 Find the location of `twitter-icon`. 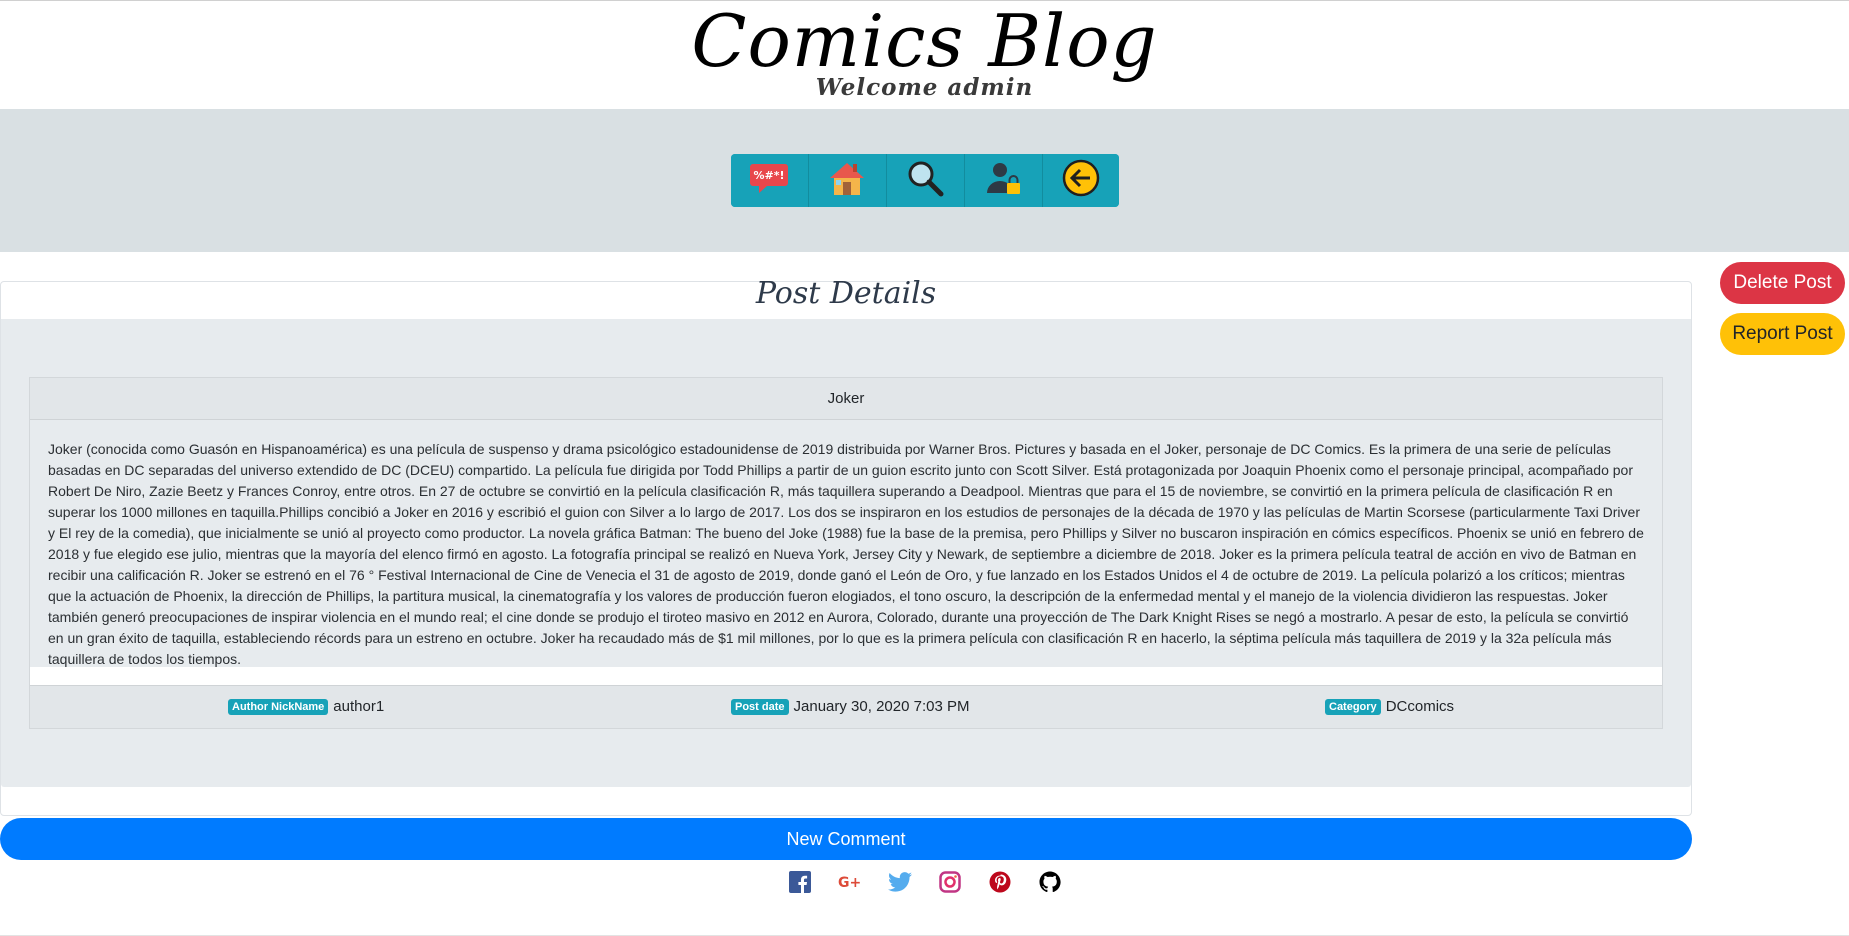

twitter-icon is located at coordinates (900, 882).